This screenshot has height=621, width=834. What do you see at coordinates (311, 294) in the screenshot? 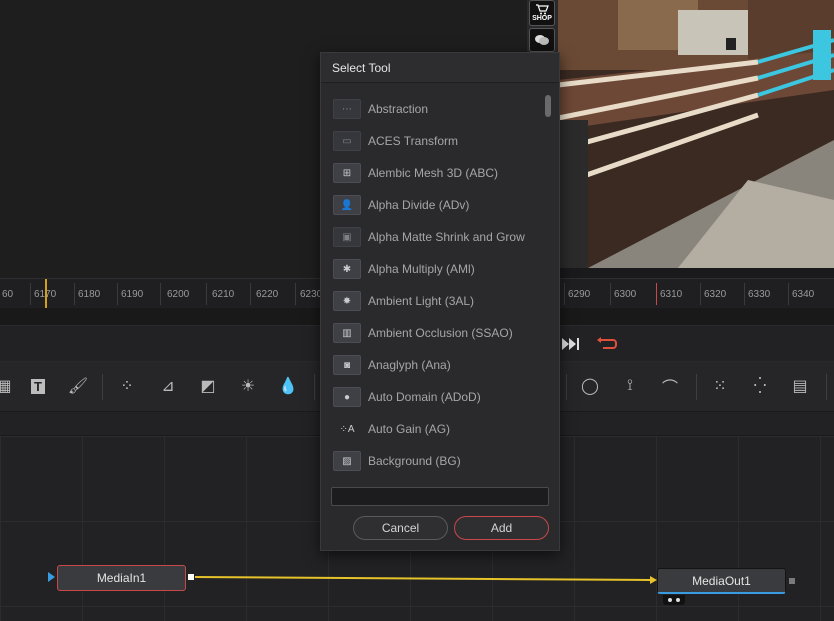
I see `ruler-label: 6230` at bounding box center [311, 294].